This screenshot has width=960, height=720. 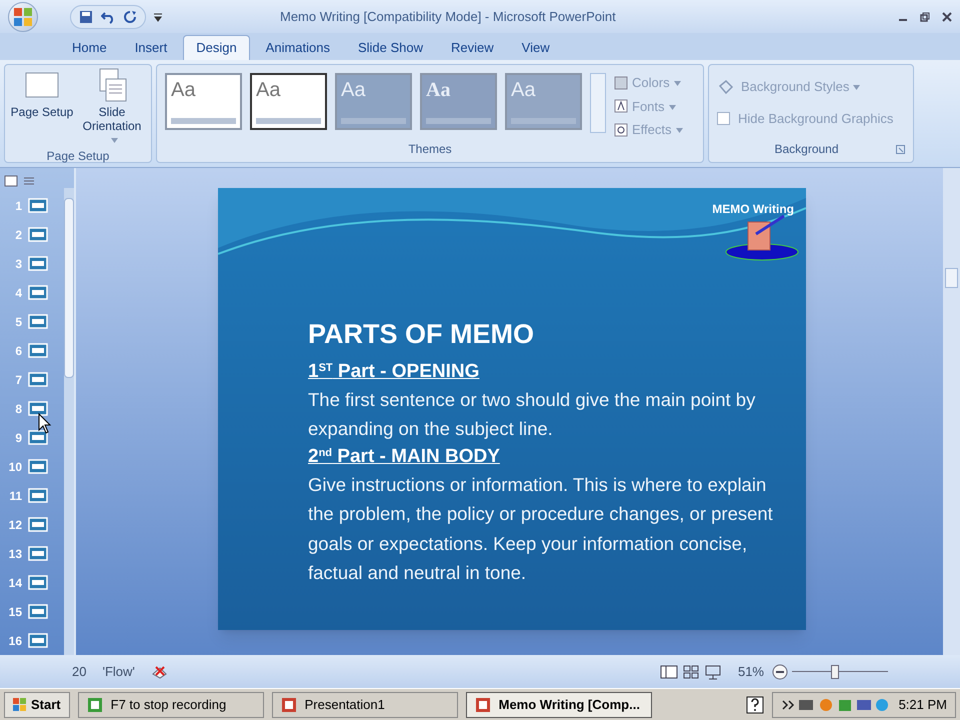 What do you see at coordinates (18, 264) in the screenshot?
I see `slide-number: 3` at bounding box center [18, 264].